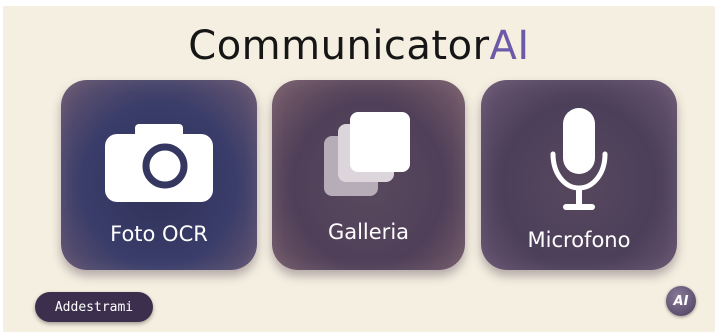  Describe the element at coordinates (368, 232) in the screenshot. I see `galleria-label: Galleria` at that location.